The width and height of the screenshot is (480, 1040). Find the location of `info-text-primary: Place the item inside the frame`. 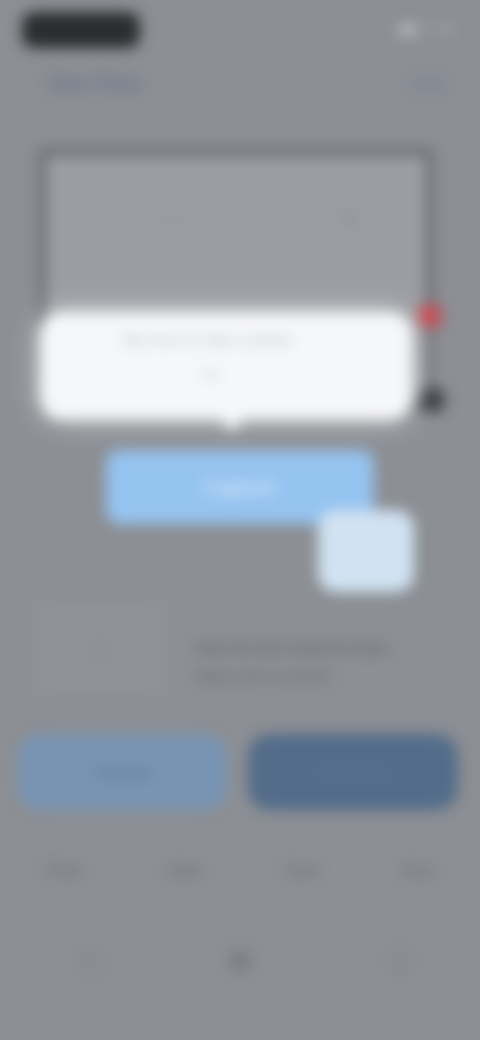

info-text-primary: Place the item inside the frame is located at coordinates (292, 648).